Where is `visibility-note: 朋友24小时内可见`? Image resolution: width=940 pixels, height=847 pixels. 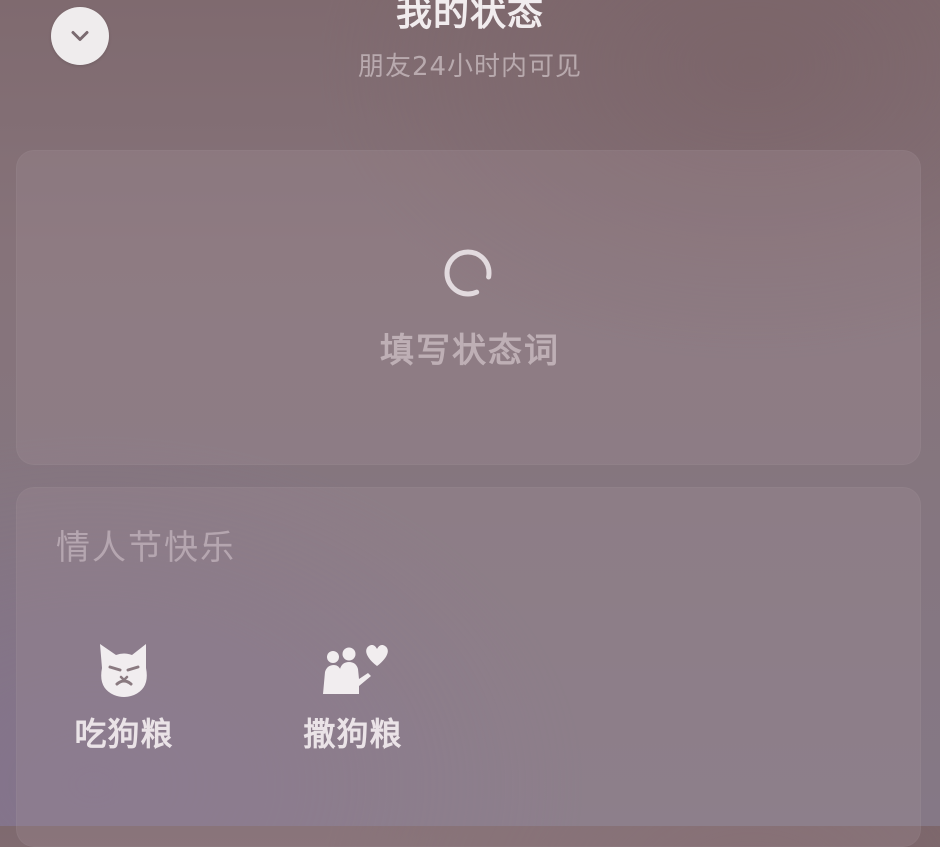
visibility-note: 朋友24小时内可见 is located at coordinates (470, 67).